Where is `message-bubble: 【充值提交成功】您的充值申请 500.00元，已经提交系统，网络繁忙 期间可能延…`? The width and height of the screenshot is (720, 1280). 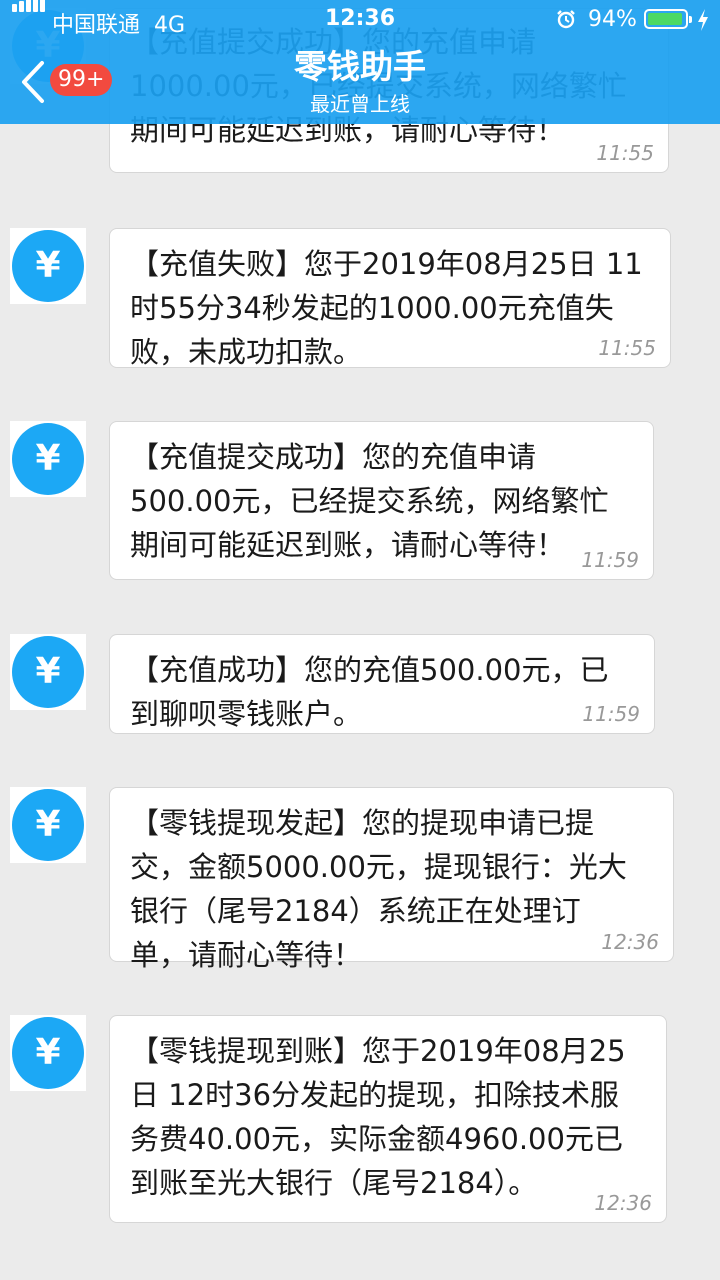
message-bubble: 【充值提交成功】您的充值申请 500.00元，已经提交系统，网络繁忙 期间可能延… is located at coordinates (381, 500).